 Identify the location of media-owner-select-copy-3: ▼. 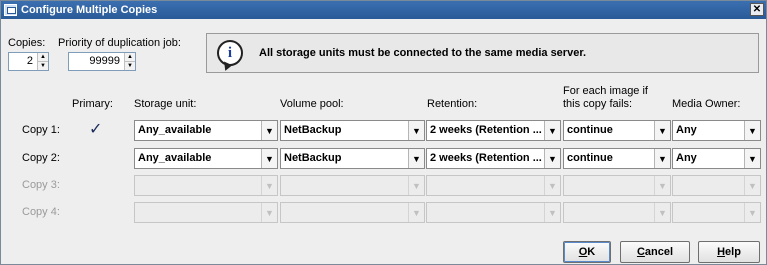
(716, 185).